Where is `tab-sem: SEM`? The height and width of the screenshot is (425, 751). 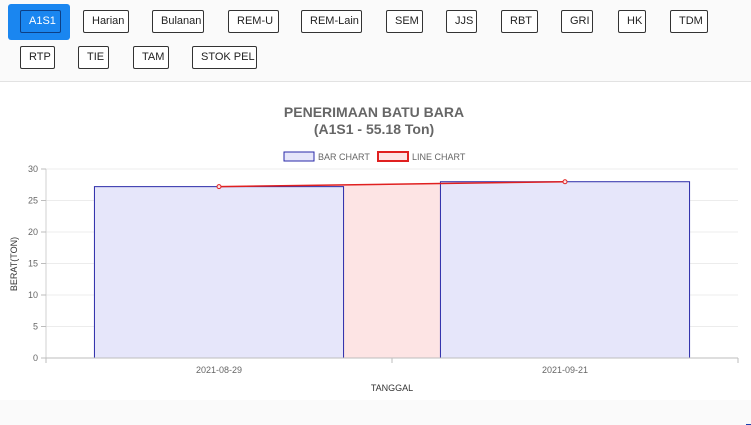
tab-sem: SEM is located at coordinates (404, 21).